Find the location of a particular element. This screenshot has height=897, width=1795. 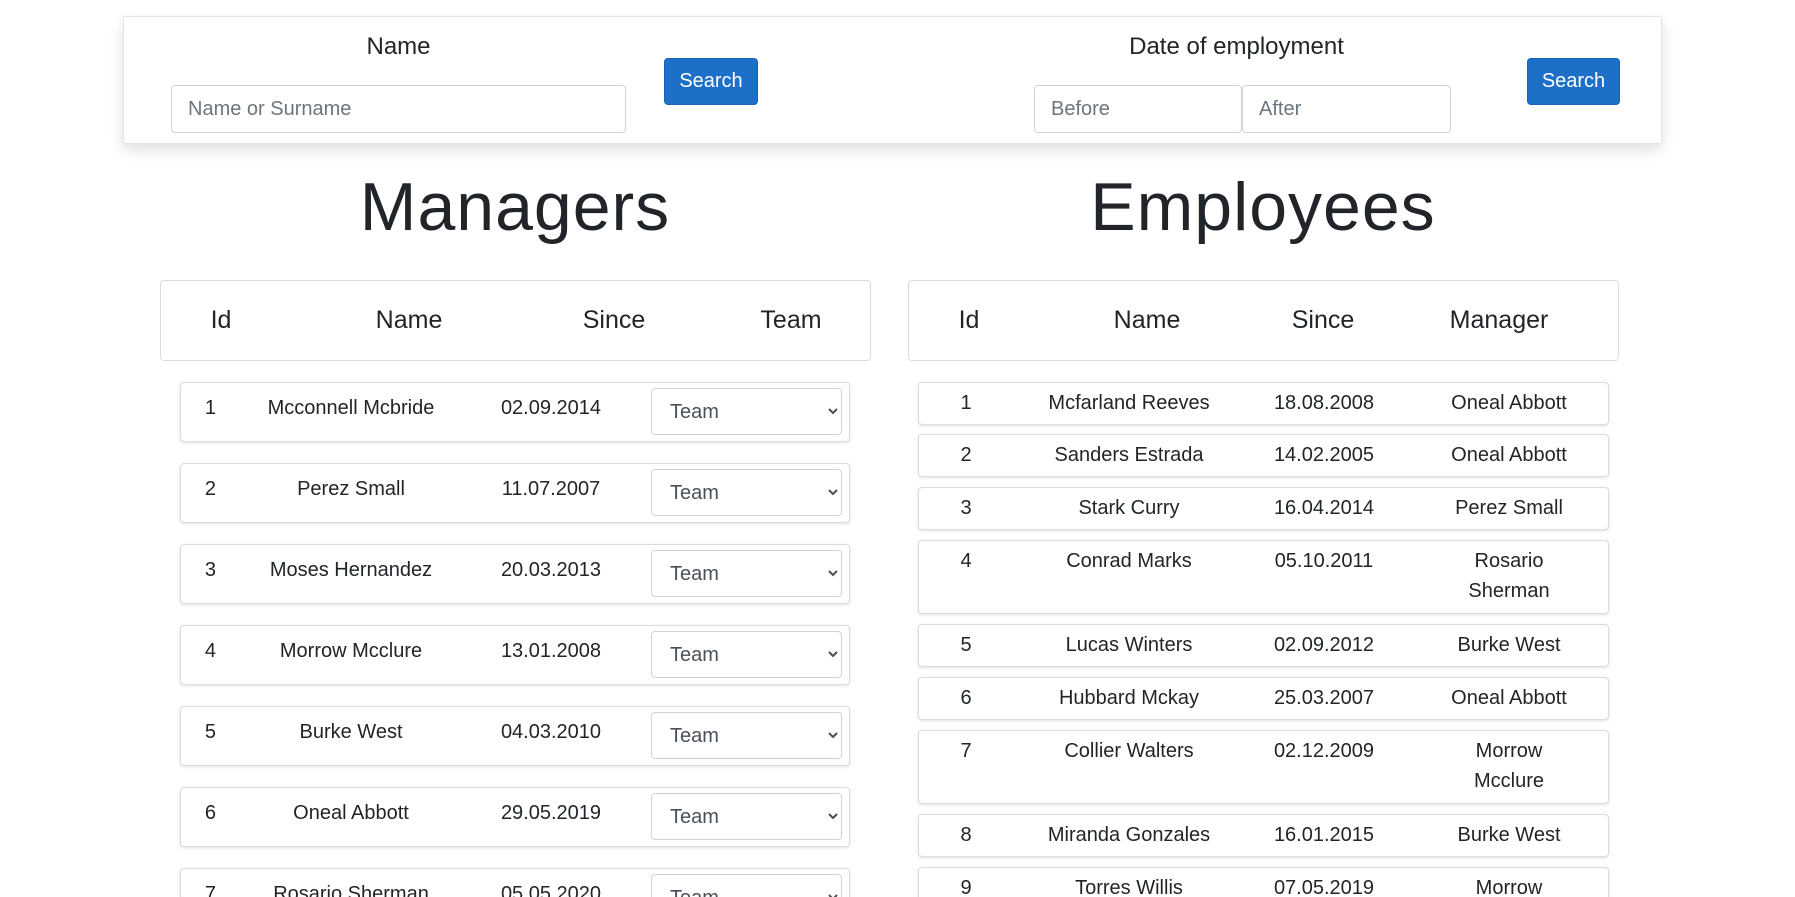

name-search-input is located at coordinates (398, 109).